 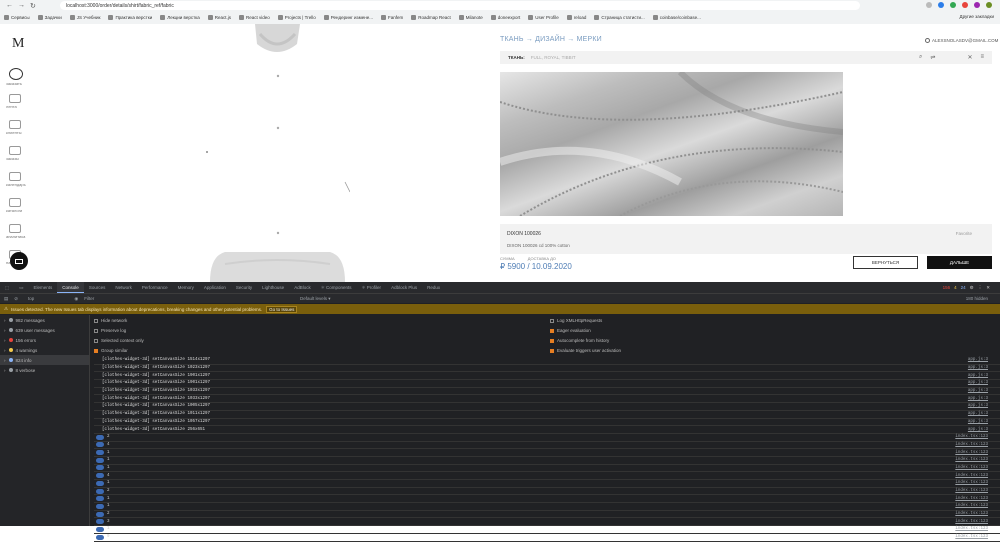 I want to click on console-filter-item: › 4 warnings, so click(x=44, y=350).